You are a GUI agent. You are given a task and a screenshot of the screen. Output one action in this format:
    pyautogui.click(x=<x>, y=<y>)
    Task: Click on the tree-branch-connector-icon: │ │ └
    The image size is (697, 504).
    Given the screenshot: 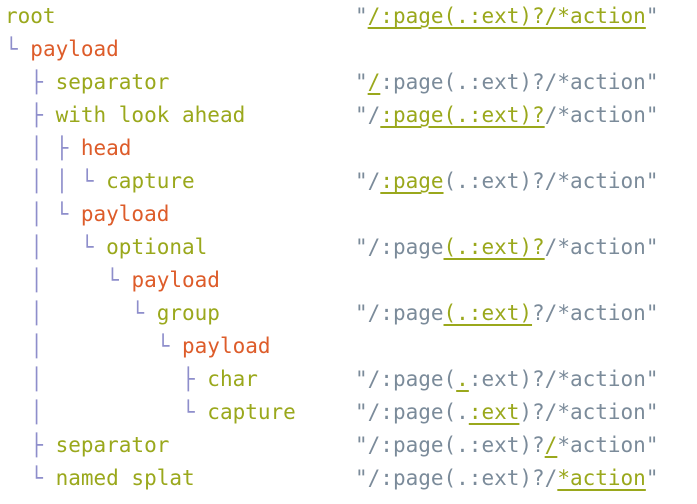 What is the action you would take?
    pyautogui.click(x=56, y=181)
    